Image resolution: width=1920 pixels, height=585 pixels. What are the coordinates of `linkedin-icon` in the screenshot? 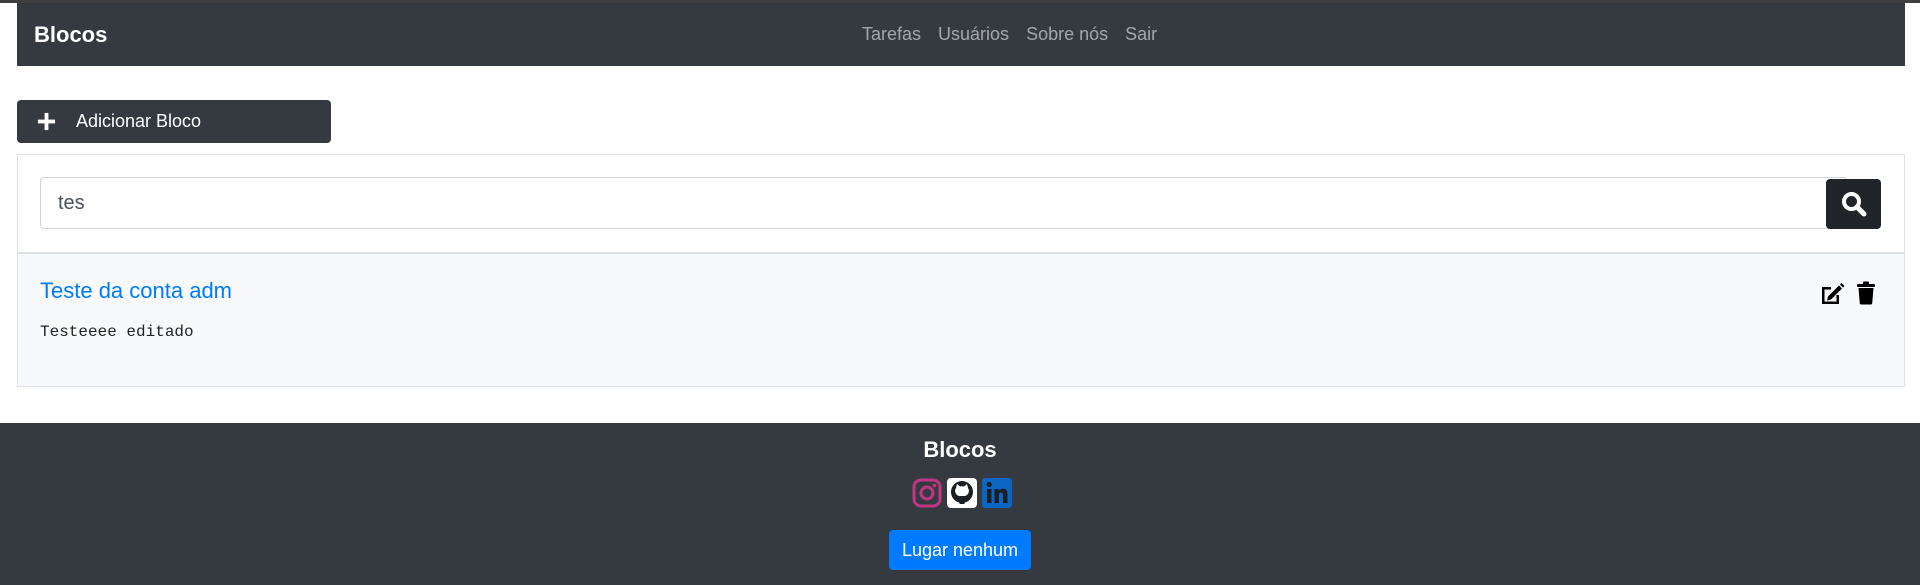 It's located at (997, 493).